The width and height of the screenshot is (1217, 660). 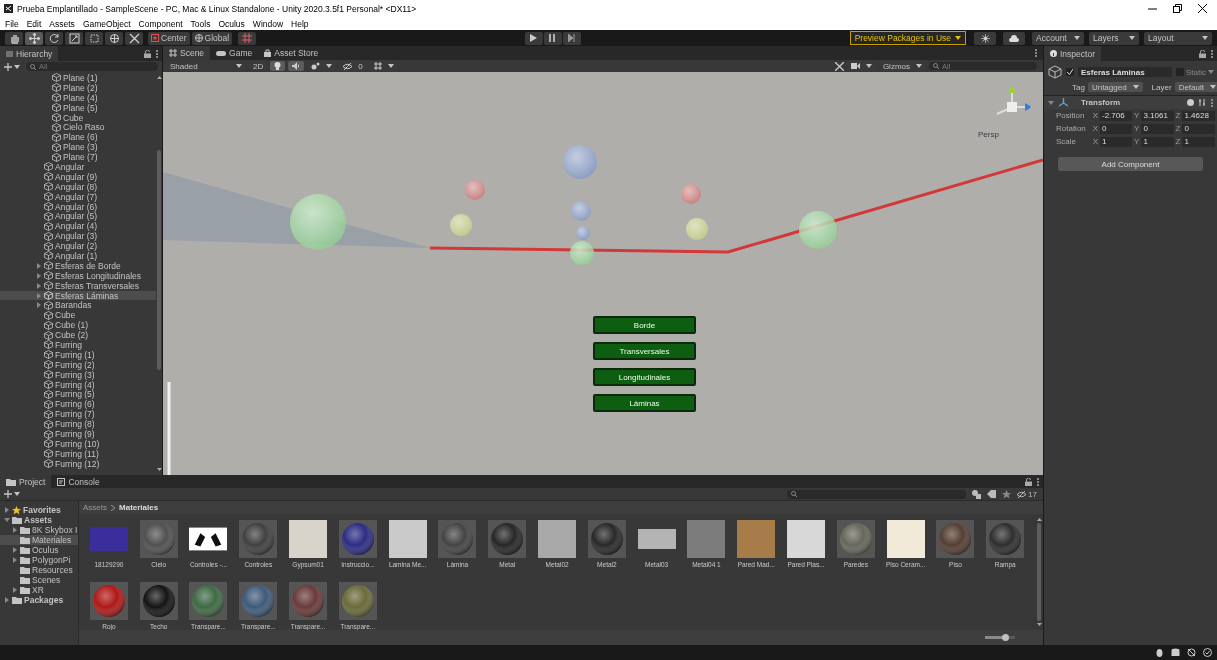 I want to click on hierarchy-item: Plane (7), so click(x=78, y=157).